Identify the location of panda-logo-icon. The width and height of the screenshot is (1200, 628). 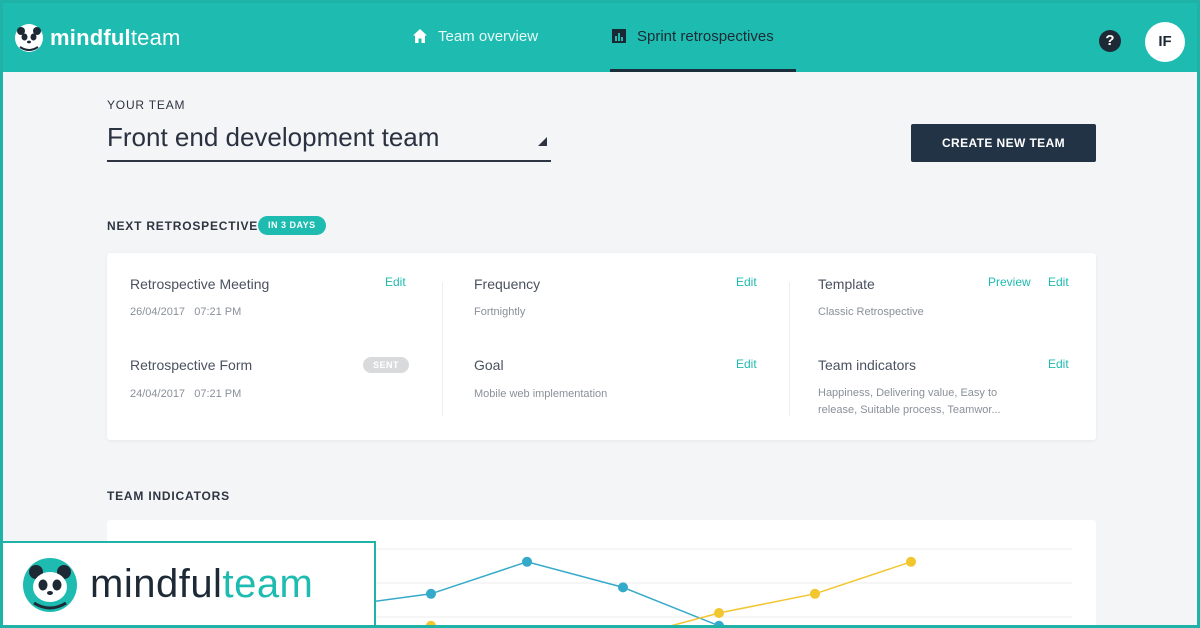
(50, 584).